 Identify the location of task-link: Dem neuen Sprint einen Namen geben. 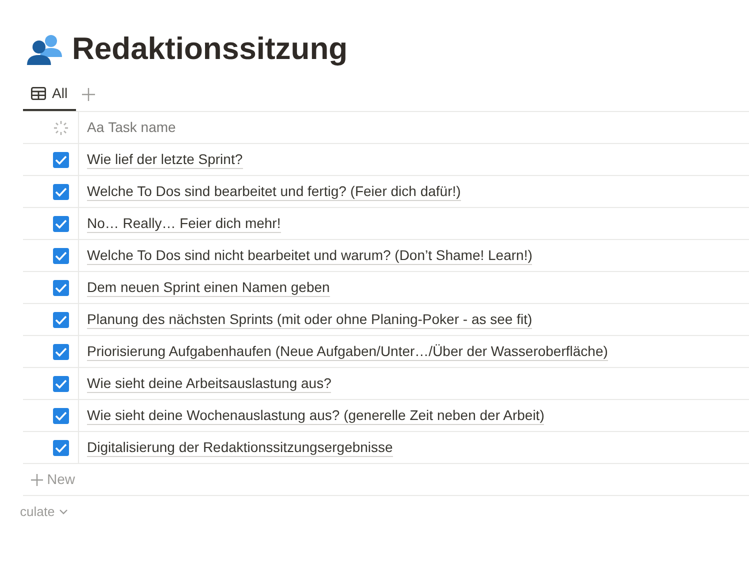
(208, 287).